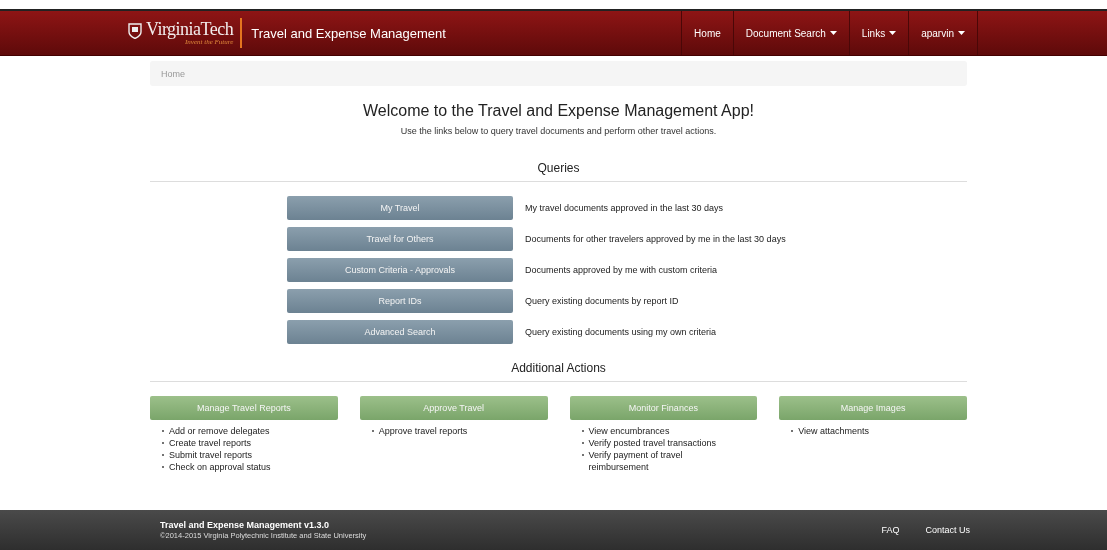 This screenshot has height=550, width=1107. What do you see at coordinates (453, 408) in the screenshot?
I see `action-button: Approve Travel` at bounding box center [453, 408].